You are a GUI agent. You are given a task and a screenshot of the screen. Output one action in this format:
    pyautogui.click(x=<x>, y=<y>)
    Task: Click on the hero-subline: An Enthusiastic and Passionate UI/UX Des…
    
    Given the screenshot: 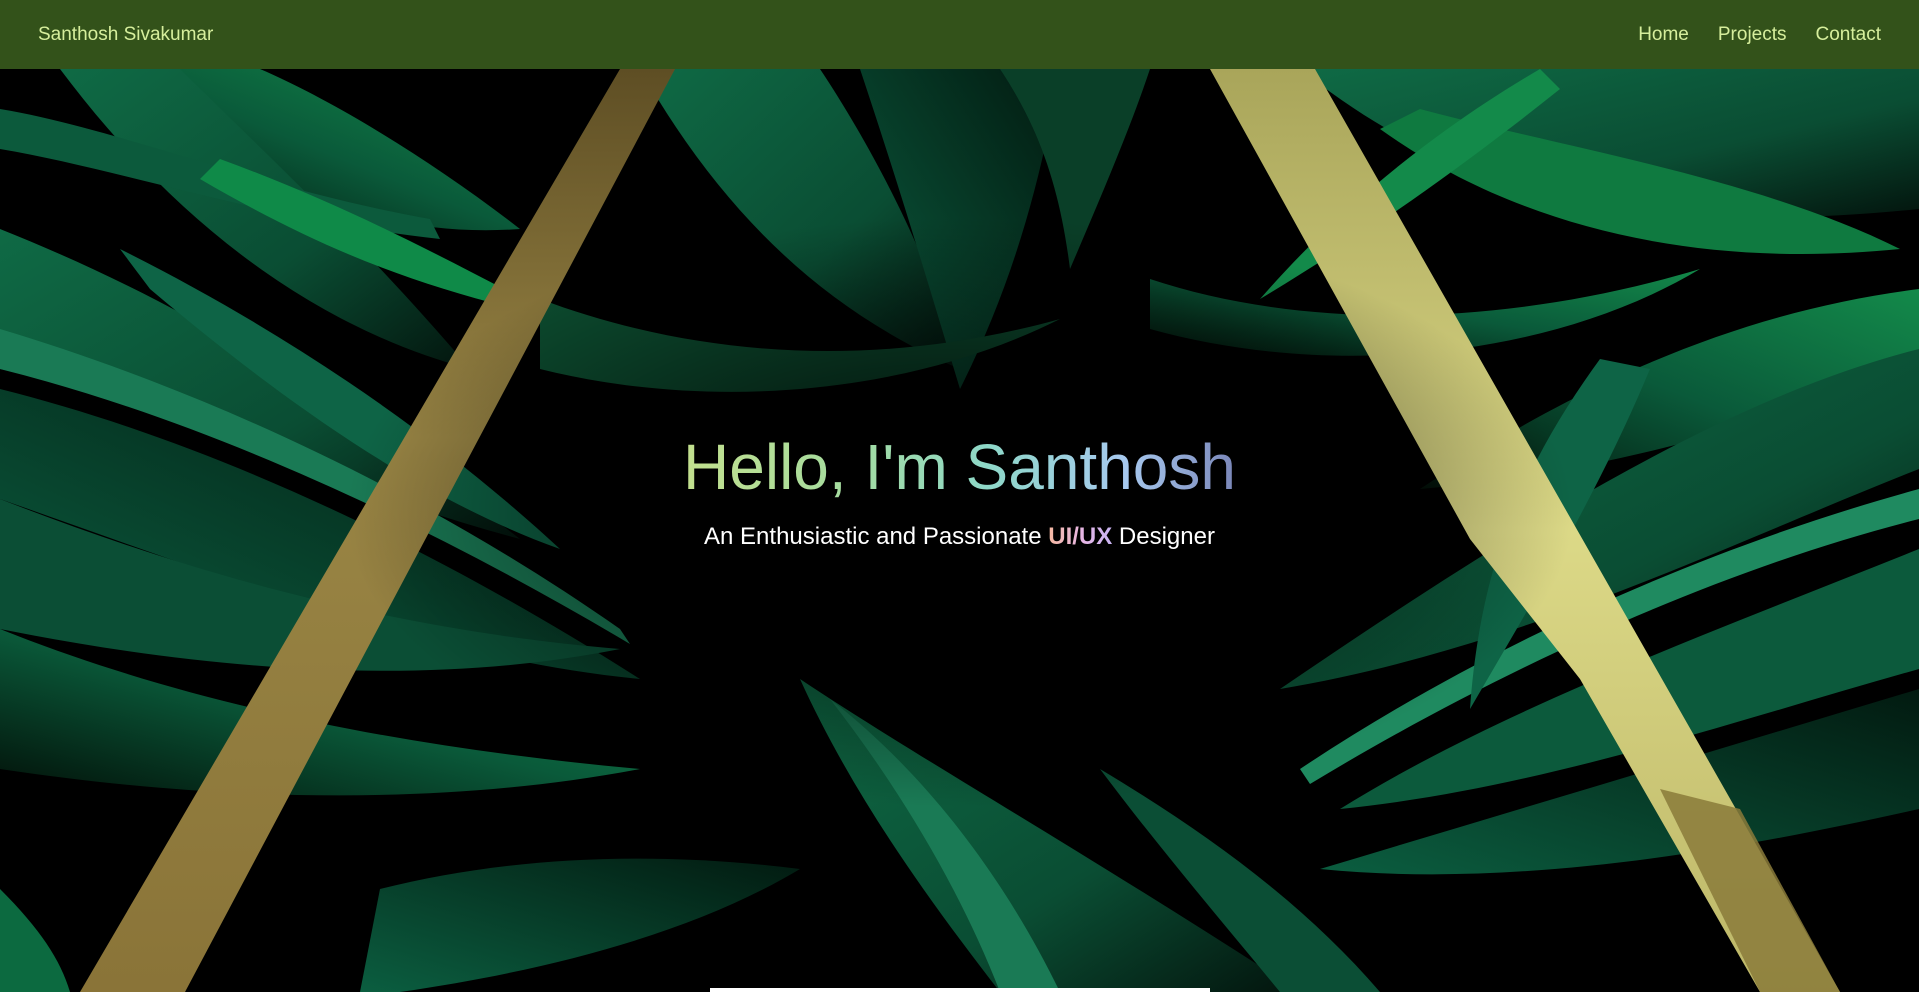 What is the action you would take?
    pyautogui.click(x=959, y=537)
    